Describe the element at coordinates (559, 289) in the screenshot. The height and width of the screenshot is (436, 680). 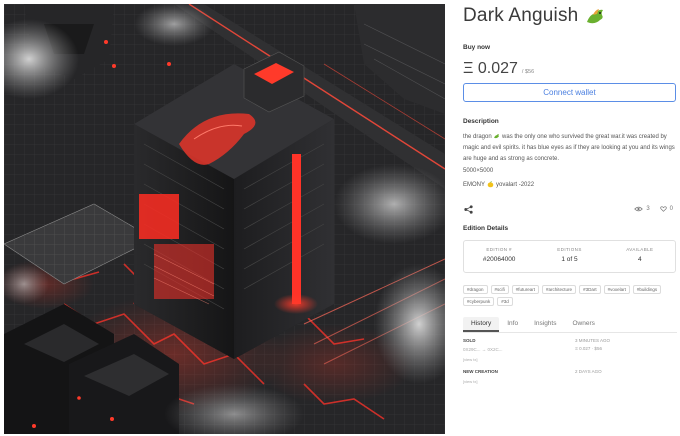
I see `tag-architecture: #architecture` at that location.